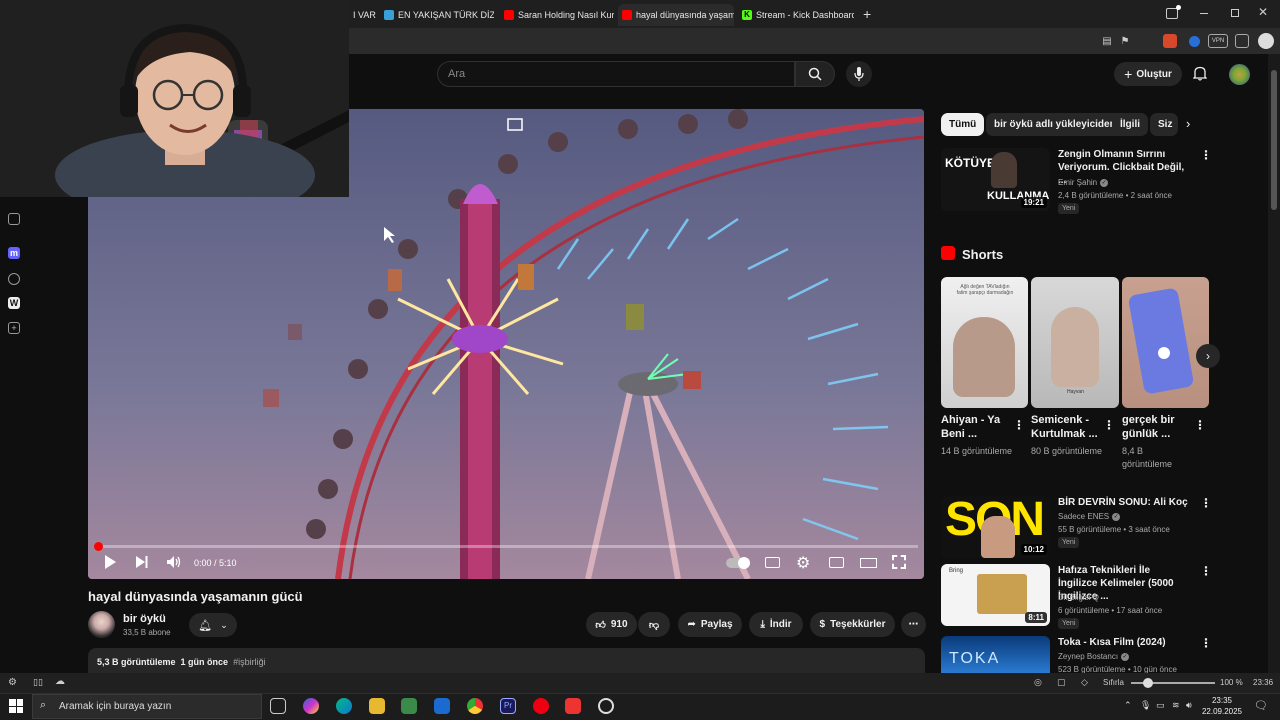 The width and height of the screenshot is (1280, 720). What do you see at coordinates (1165, 342) in the screenshot?
I see `short-thumbnail` at bounding box center [1165, 342].